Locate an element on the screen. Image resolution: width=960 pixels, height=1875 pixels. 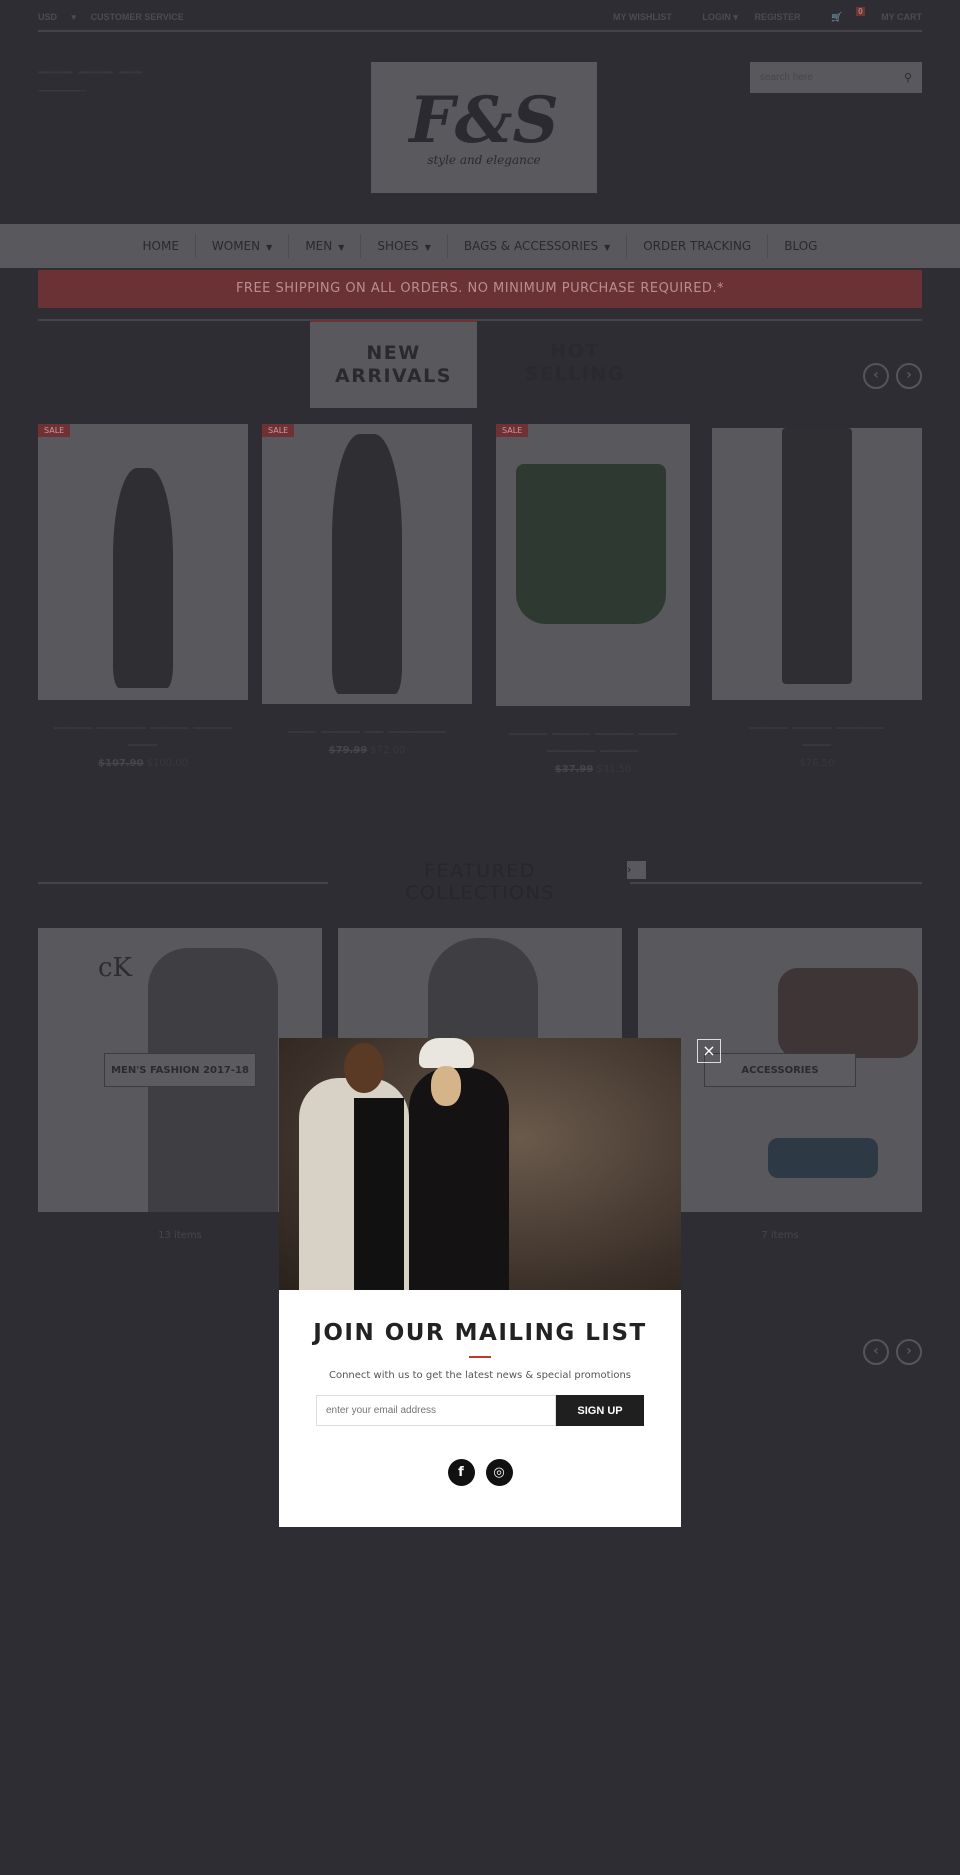
logo: F&S style and elegance is located at coordinates (484, 127).